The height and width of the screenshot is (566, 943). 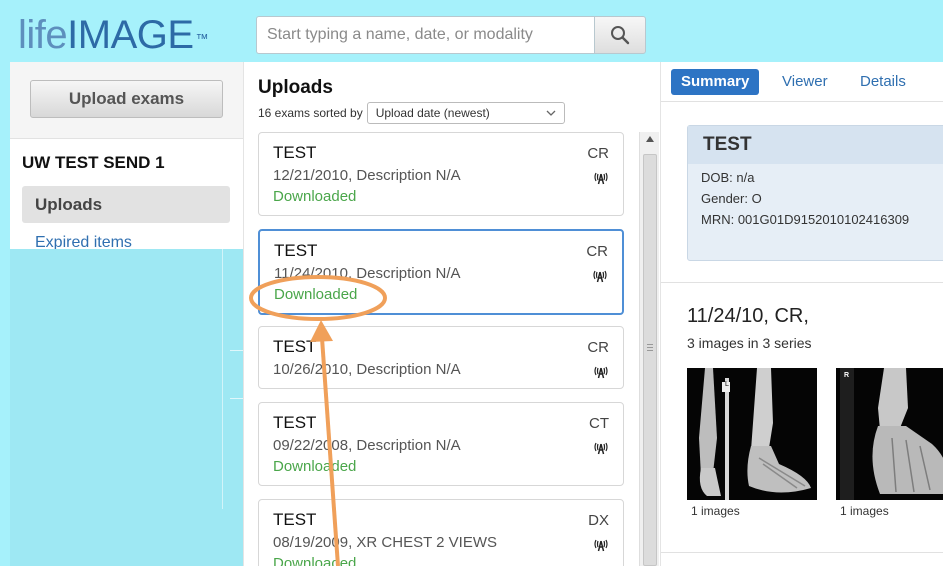 What do you see at coordinates (731, 198) in the screenshot?
I see `patient-gender: Gender: O` at bounding box center [731, 198].